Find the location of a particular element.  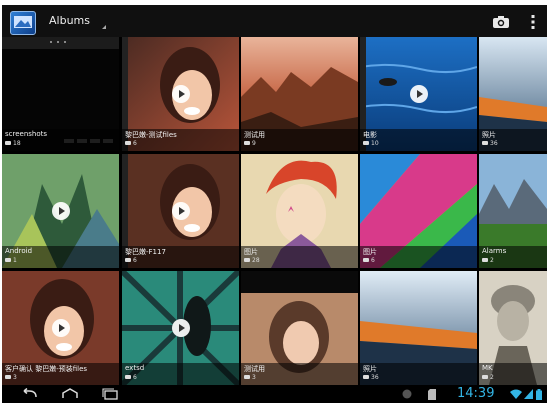

album-caption: 客户确认 黎巴嫩-预装files 3 is located at coordinates (60, 374).